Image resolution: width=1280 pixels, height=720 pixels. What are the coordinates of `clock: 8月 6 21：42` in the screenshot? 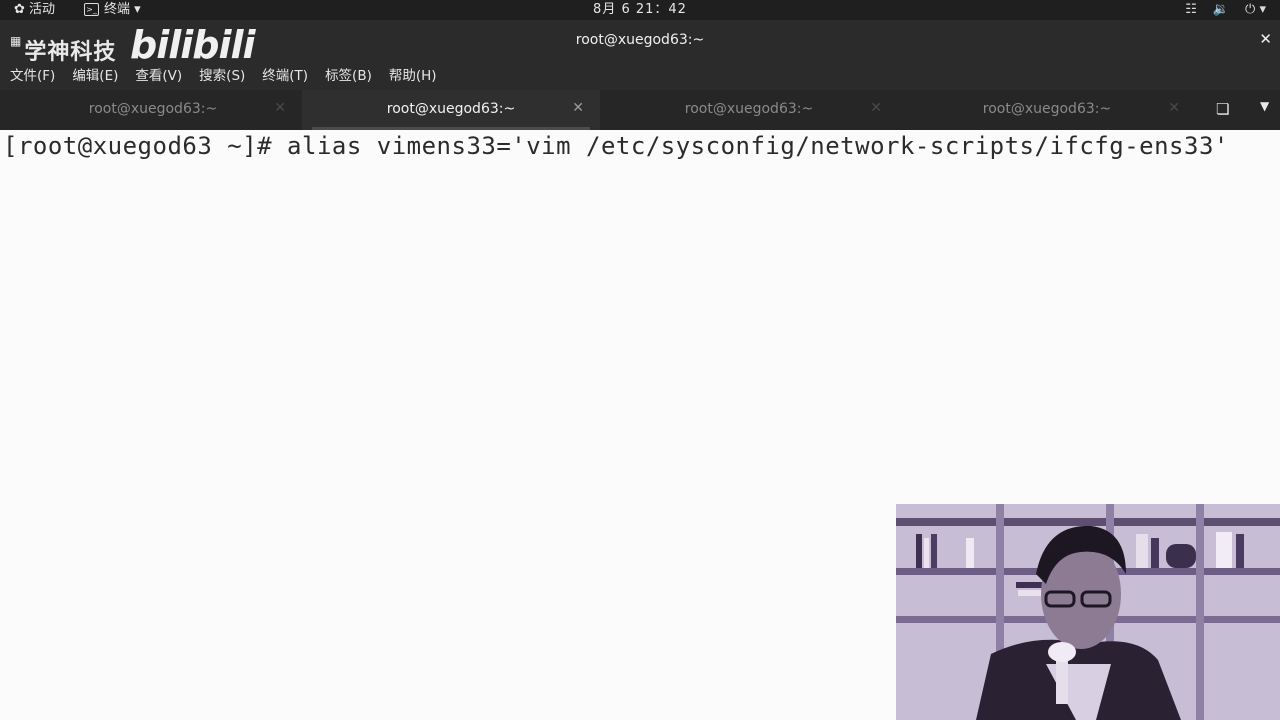 It's located at (640, 10).